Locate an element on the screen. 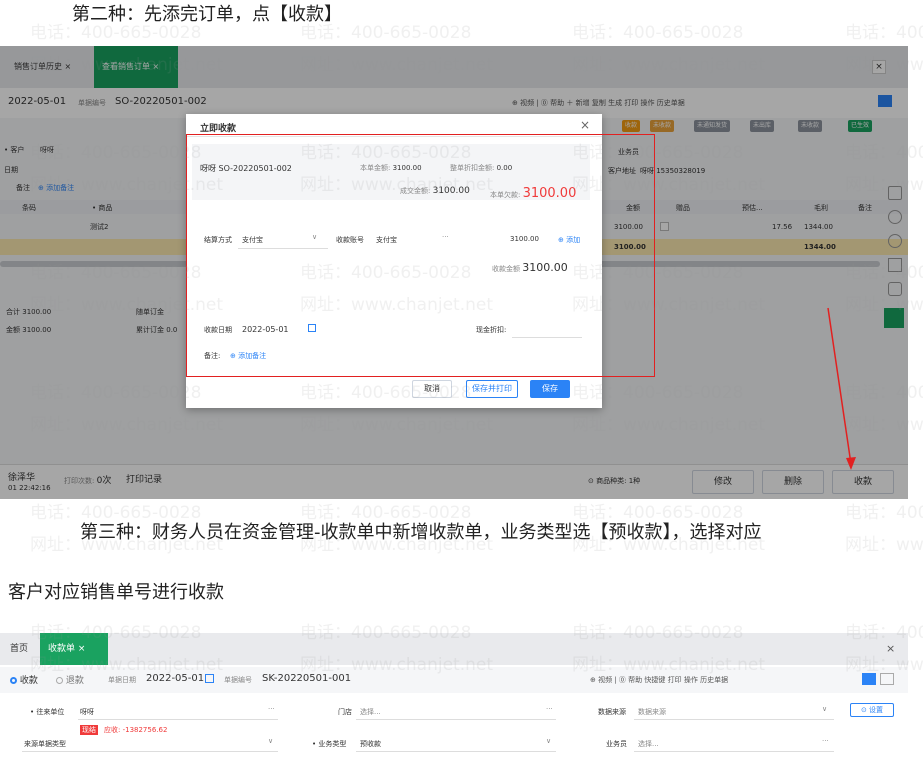 This screenshot has width=923, height=767. biz-type-label: • 业务类型 is located at coordinates (329, 744).